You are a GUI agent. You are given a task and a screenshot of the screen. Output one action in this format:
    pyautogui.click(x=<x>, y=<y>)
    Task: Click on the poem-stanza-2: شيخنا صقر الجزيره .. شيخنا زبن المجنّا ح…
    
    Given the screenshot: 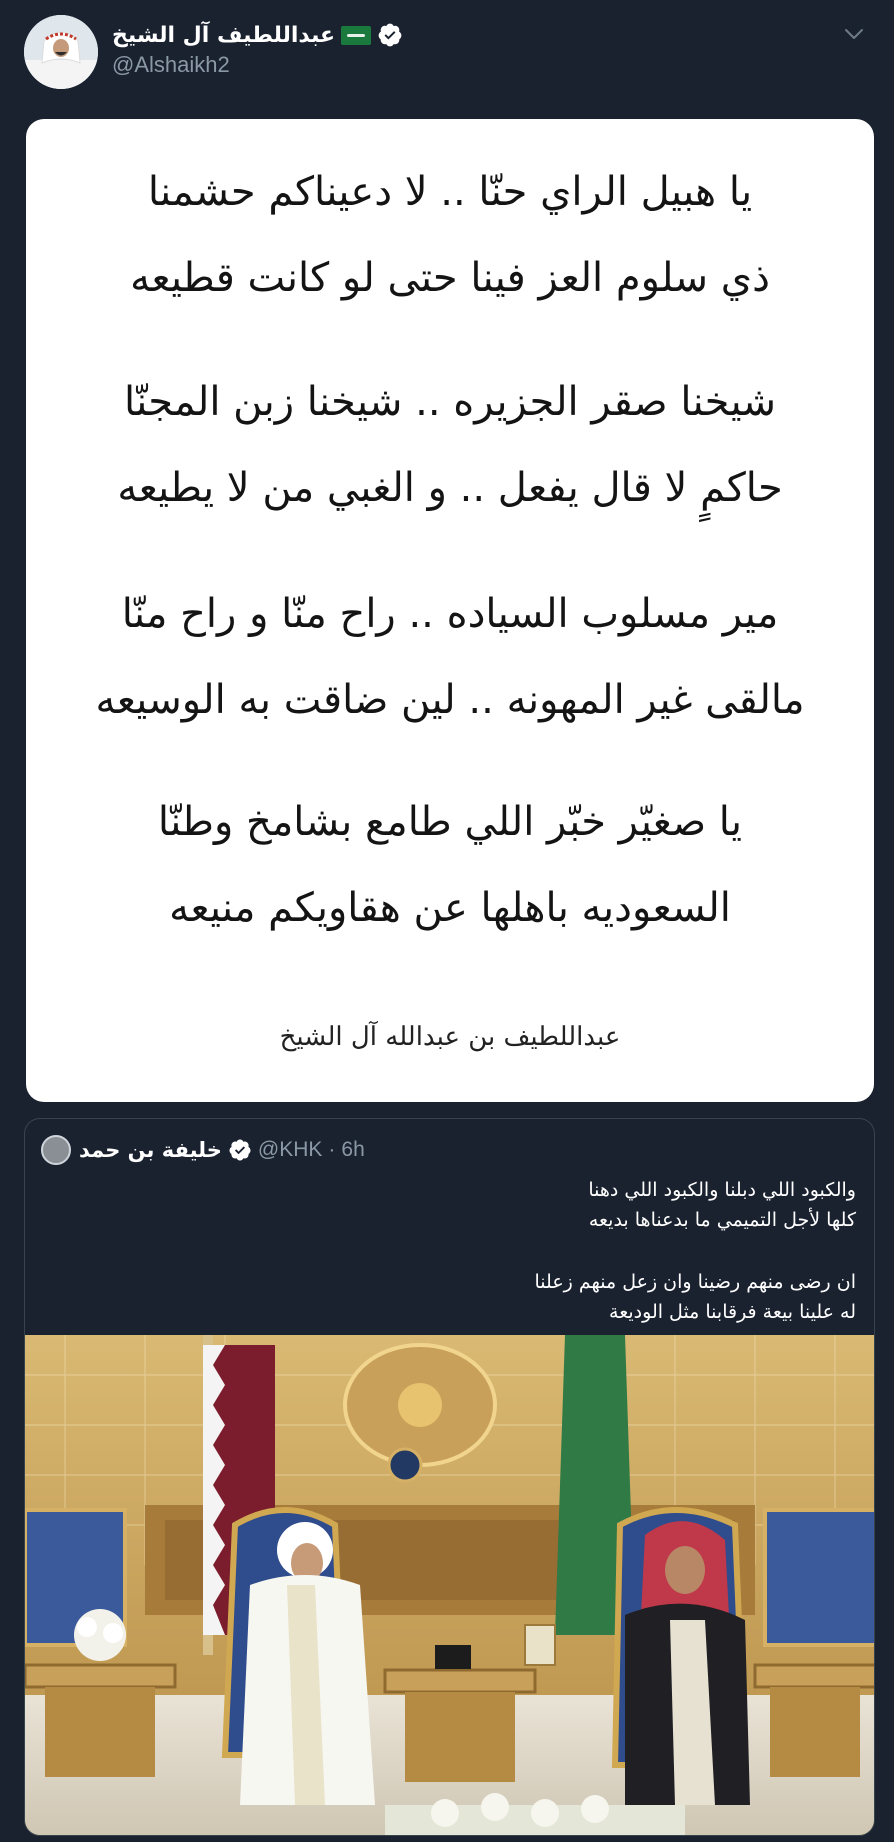 What is the action you would take?
    pyautogui.click(x=450, y=445)
    